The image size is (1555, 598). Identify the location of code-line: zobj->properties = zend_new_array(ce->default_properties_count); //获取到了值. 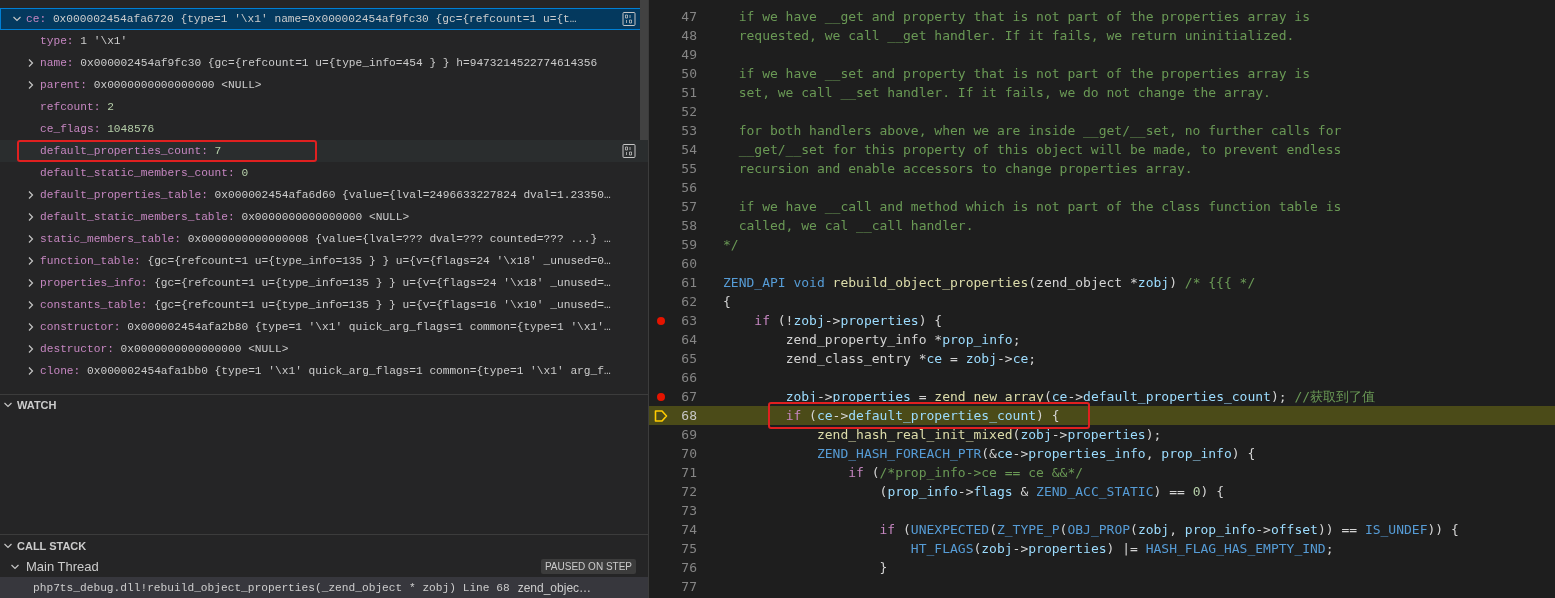
(1080, 396).